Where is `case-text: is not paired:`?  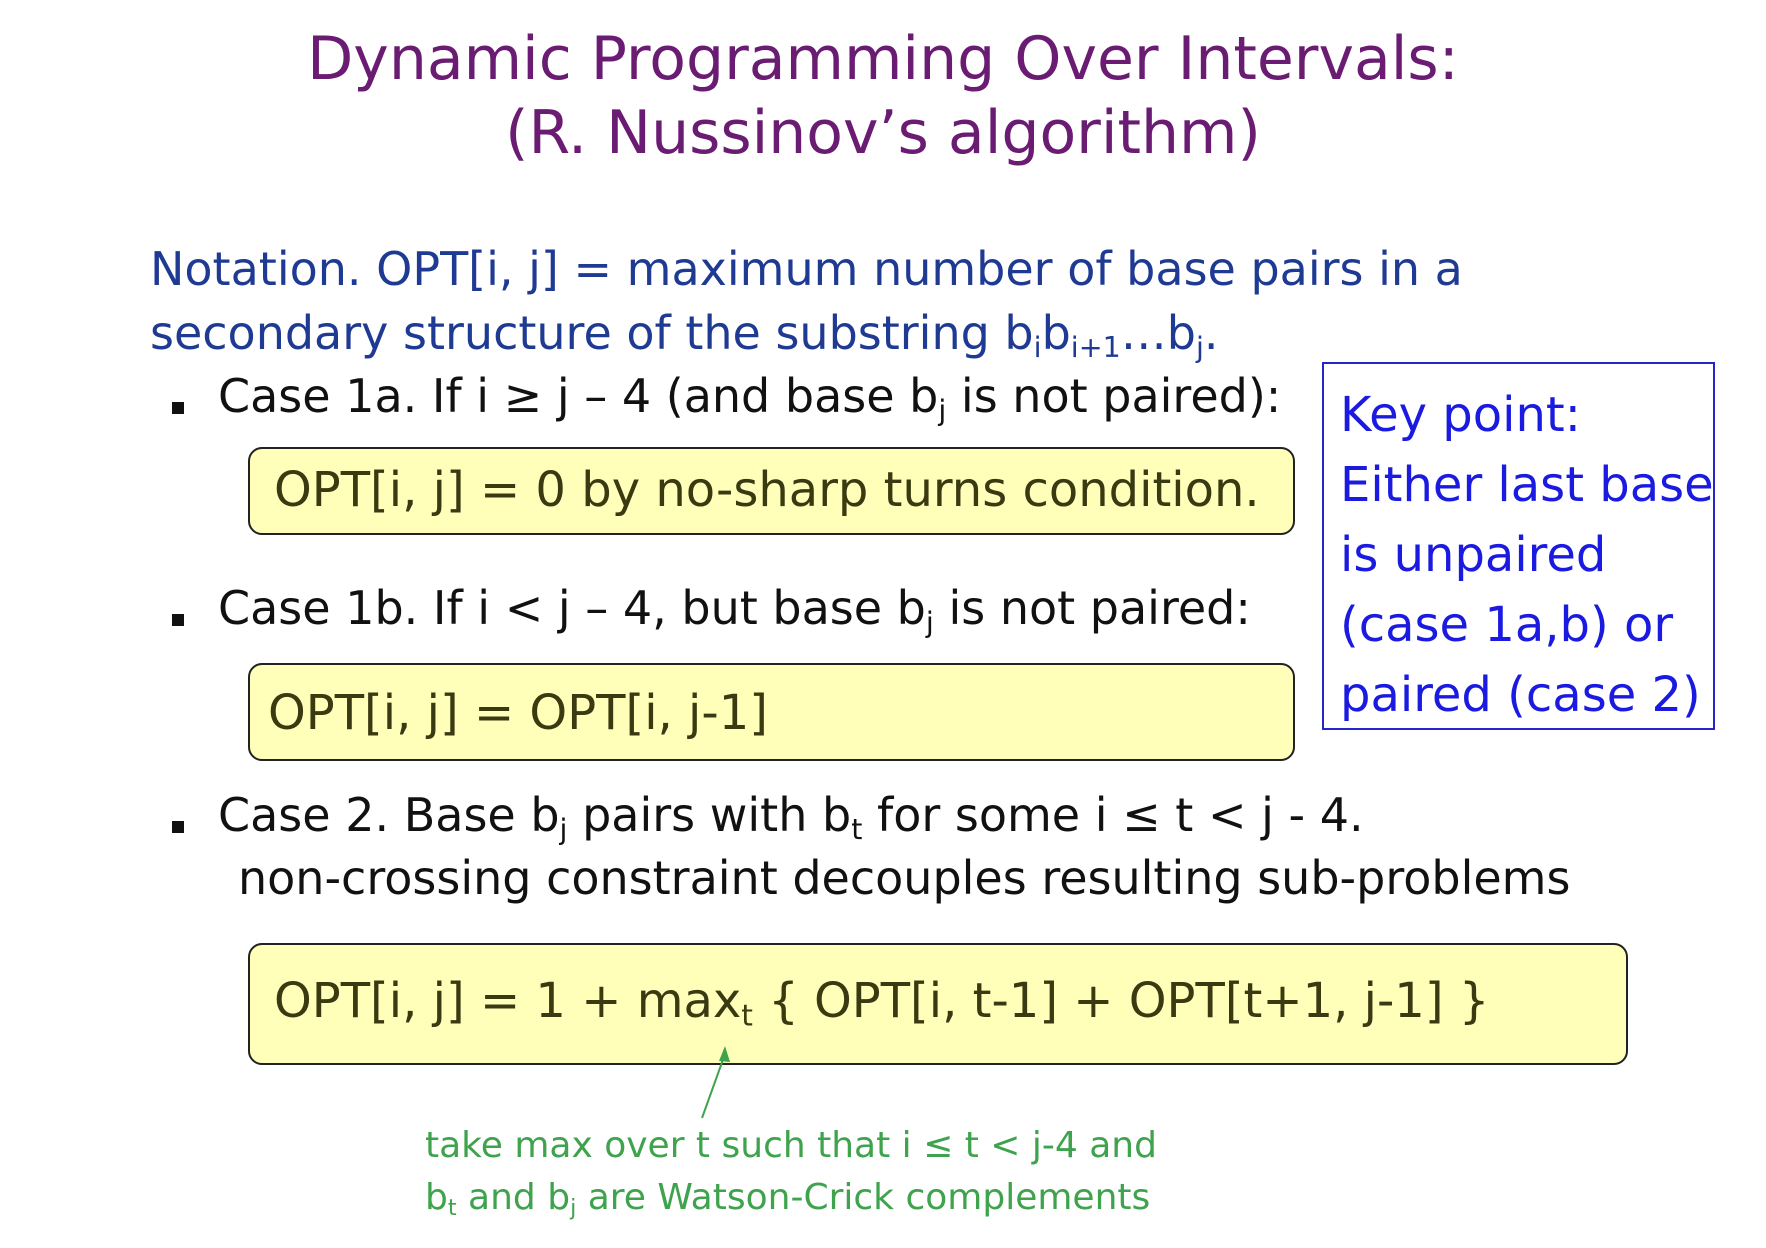 case-text: is not paired: is located at coordinates (1092, 608).